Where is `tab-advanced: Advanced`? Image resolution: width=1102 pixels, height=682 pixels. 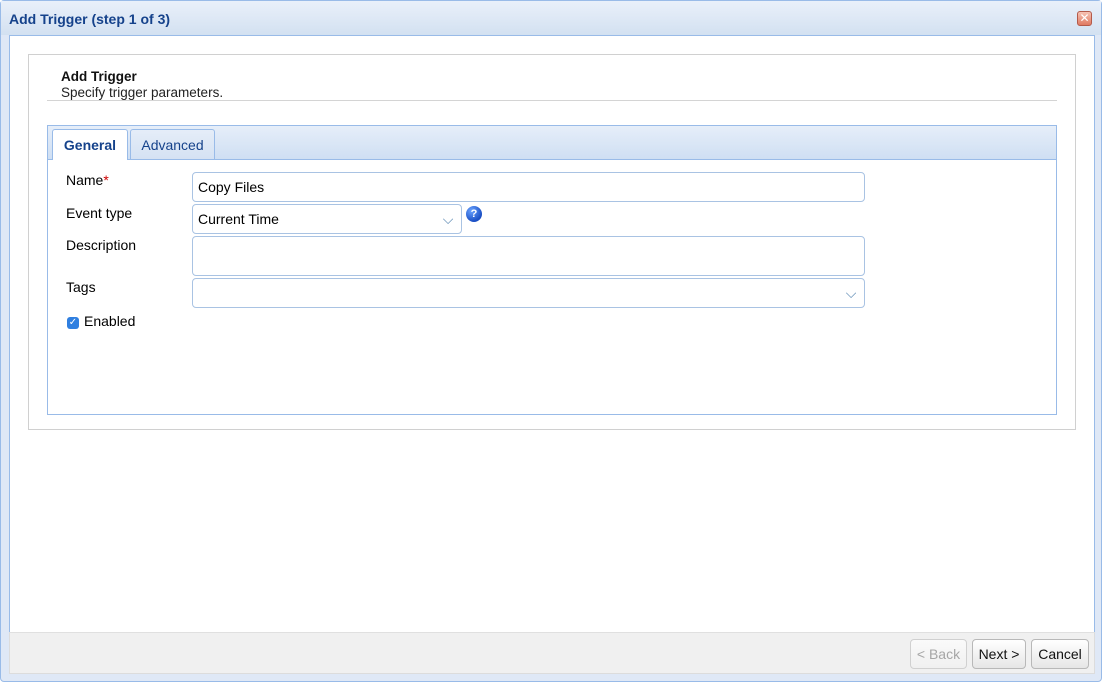
tab-advanced: Advanced is located at coordinates (172, 144).